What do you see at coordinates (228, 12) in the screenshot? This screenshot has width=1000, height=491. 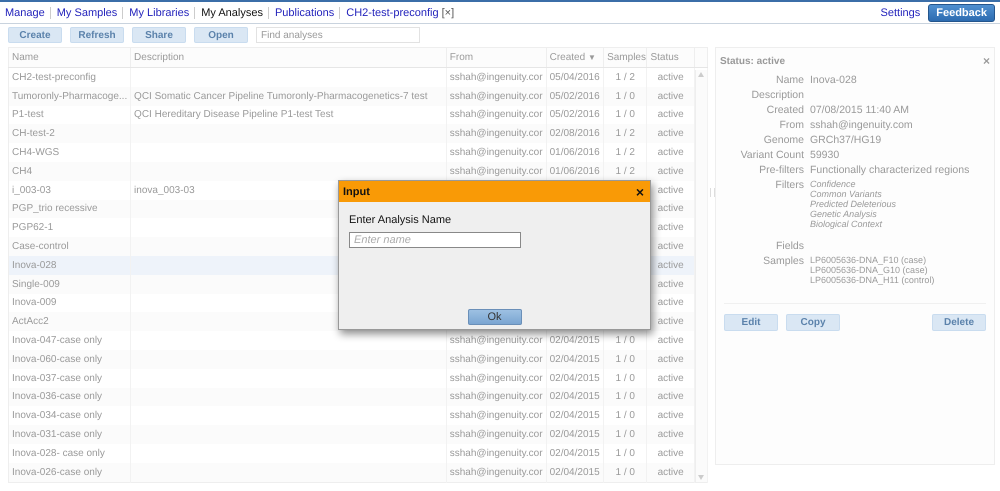 I see `nav-tab: My Analyses` at bounding box center [228, 12].